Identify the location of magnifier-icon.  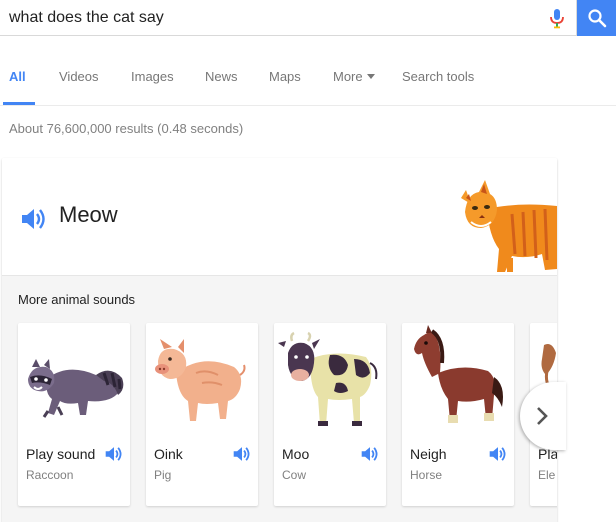
(596, 18).